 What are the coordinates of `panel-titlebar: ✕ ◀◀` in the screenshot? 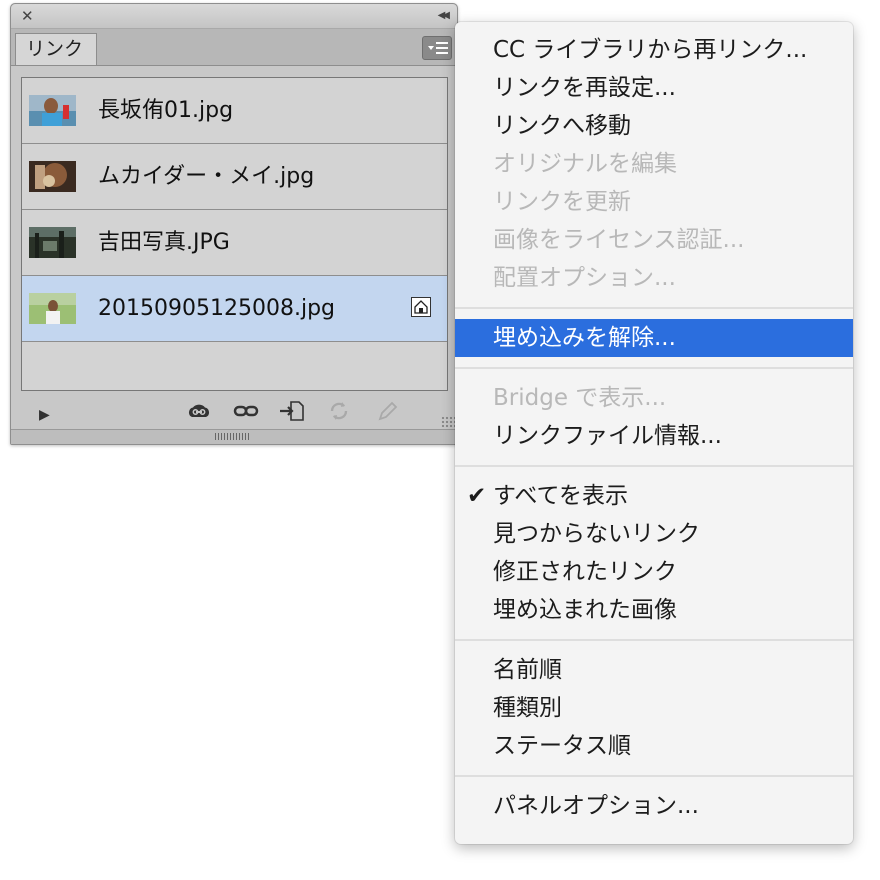 It's located at (234, 16).